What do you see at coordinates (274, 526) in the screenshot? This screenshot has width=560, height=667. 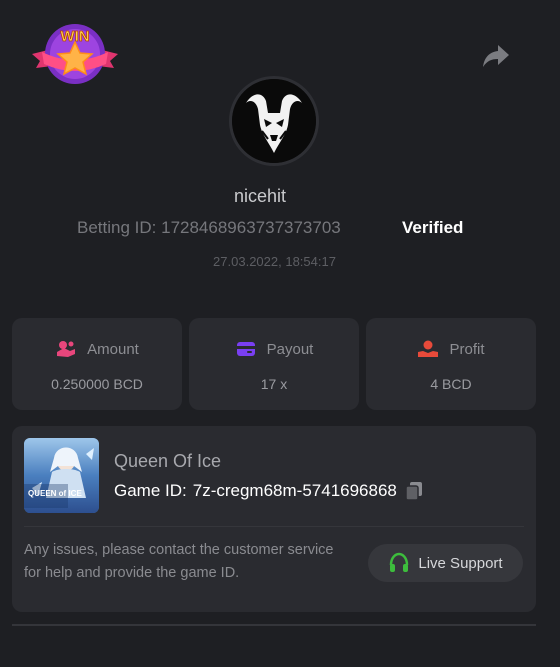 I see `divider` at bounding box center [274, 526].